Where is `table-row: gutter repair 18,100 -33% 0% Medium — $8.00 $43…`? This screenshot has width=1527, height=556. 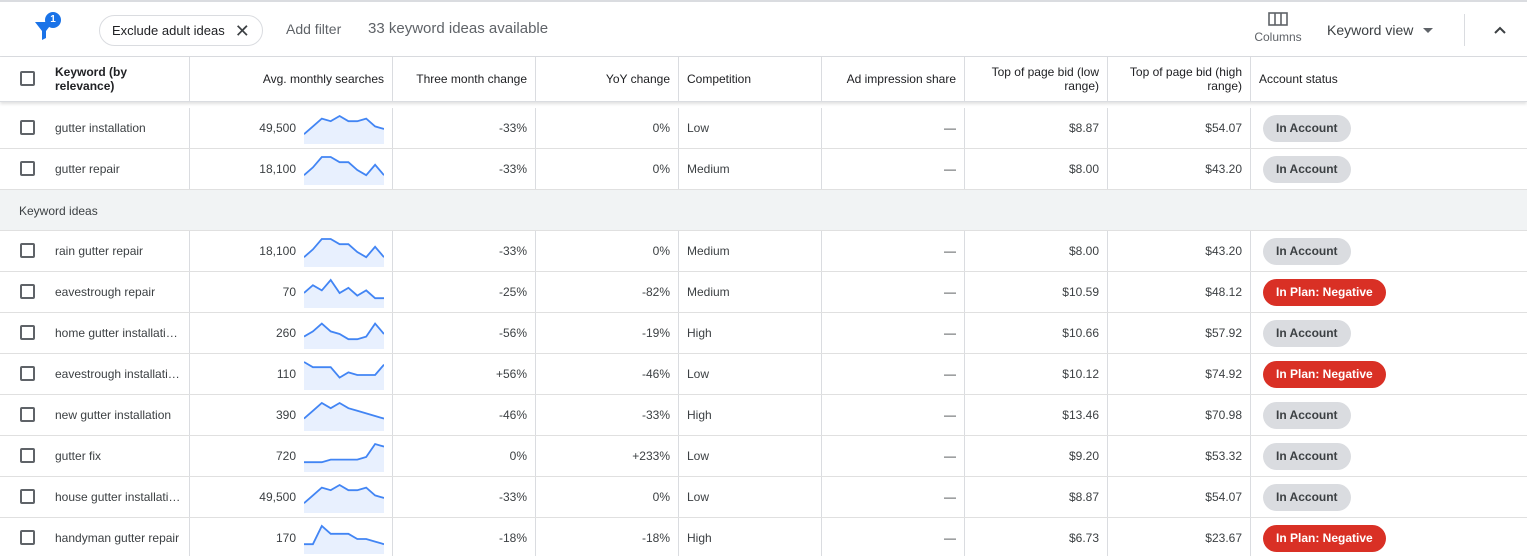
table-row: gutter repair 18,100 -33% 0% Medium — $8.00 $43… is located at coordinates (763, 169).